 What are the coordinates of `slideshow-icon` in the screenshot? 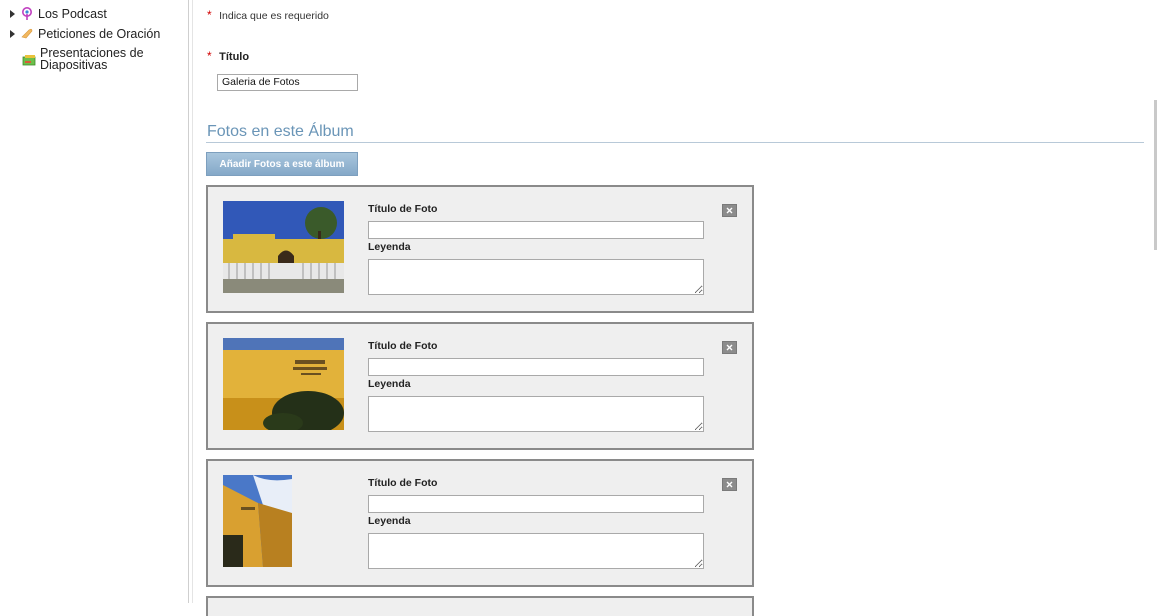 It's located at (29, 60).